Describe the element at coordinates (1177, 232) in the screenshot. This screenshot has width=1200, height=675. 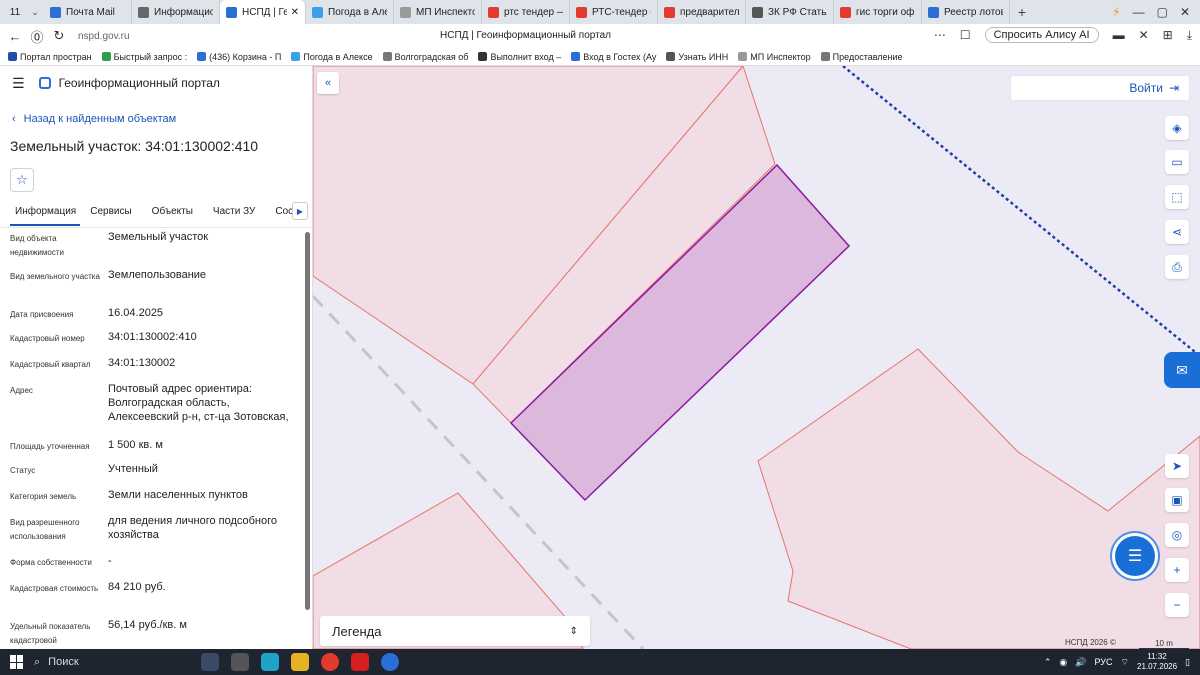
I see `share-icon: ⋖` at that location.